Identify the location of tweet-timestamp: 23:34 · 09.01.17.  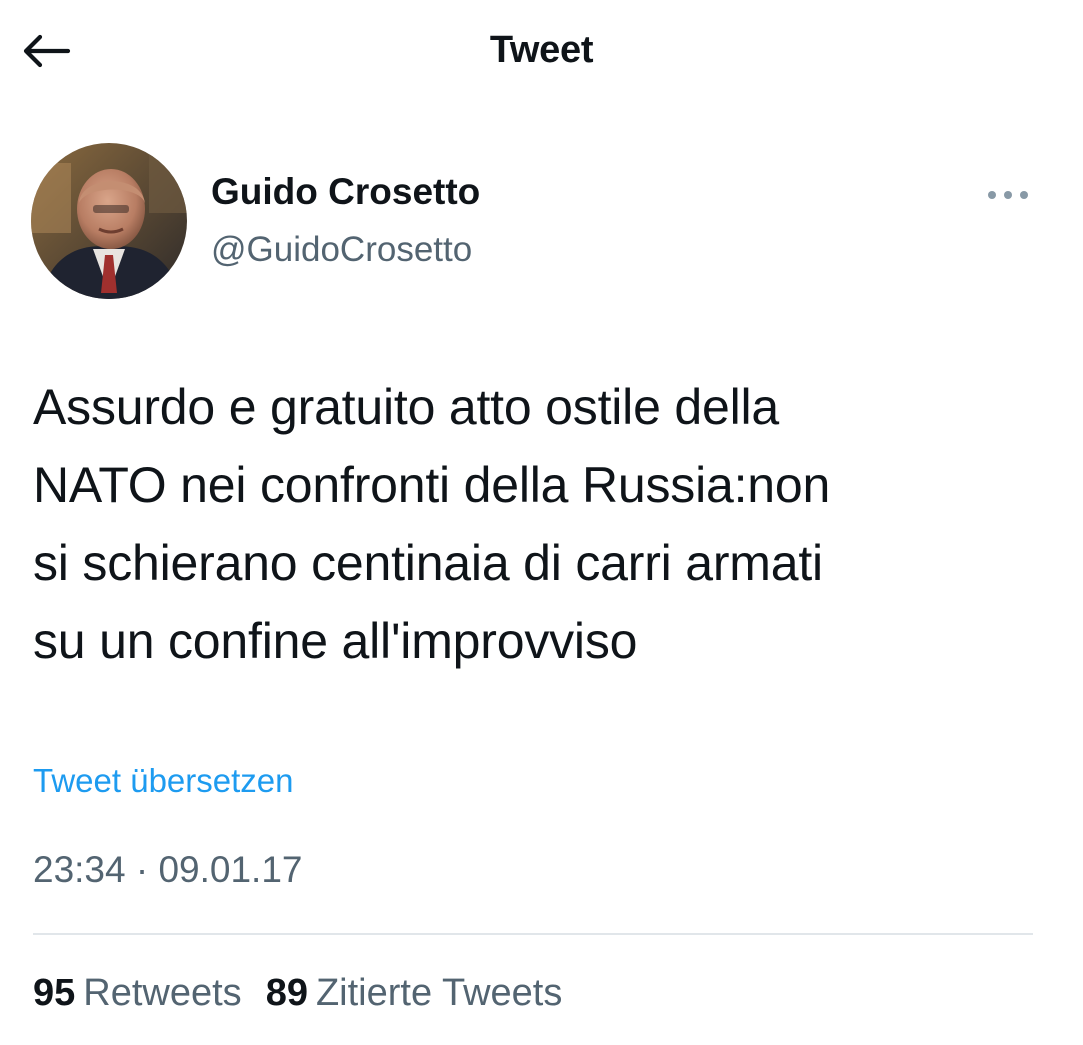
(168, 870).